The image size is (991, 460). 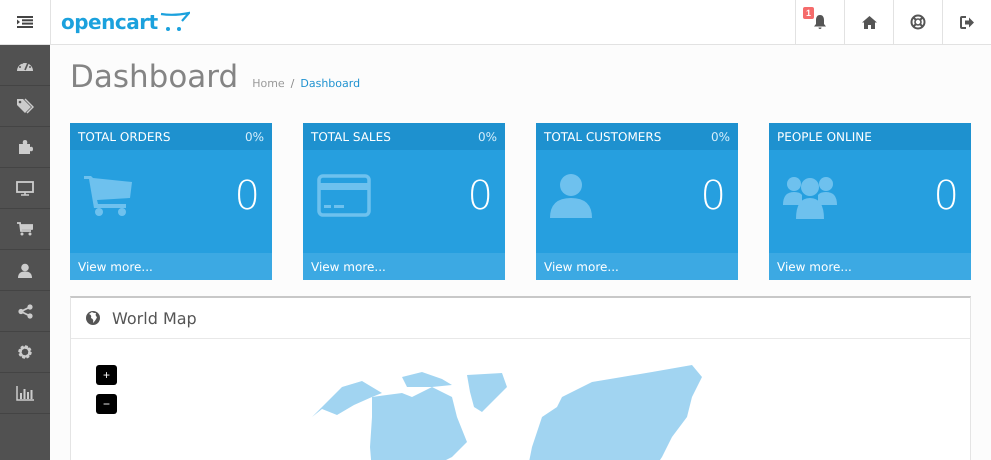 I want to click on gear-icon, so click(x=25, y=352).